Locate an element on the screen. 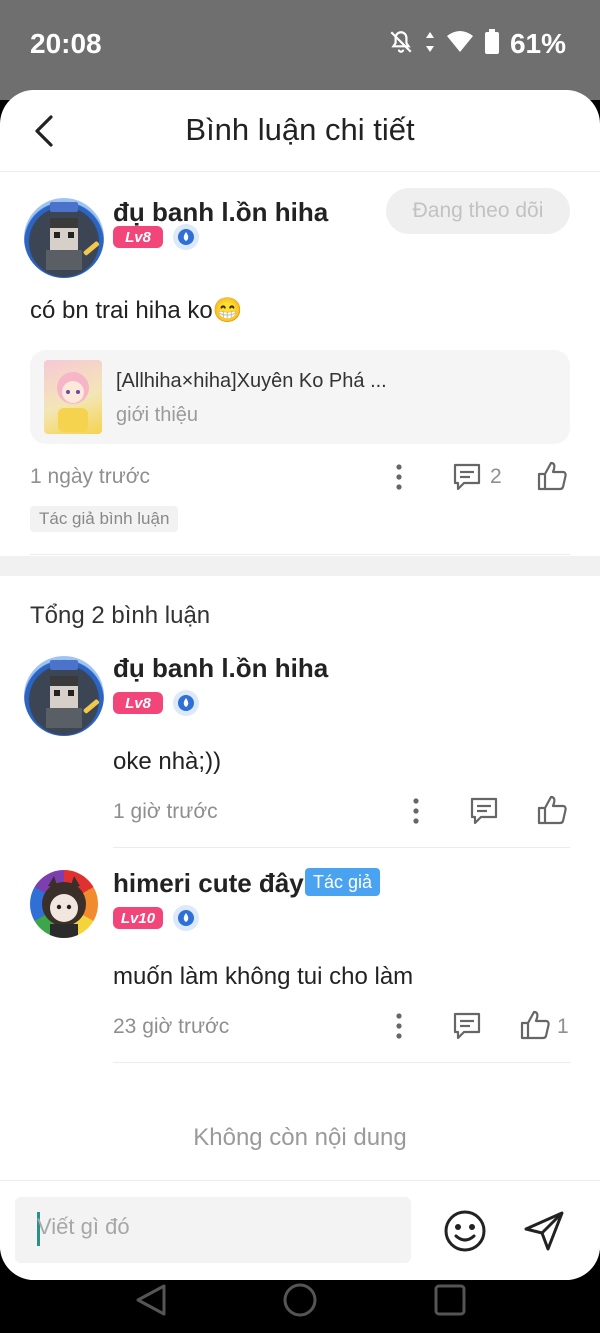 This screenshot has height=1333, width=600. status-bar: 20:08 61% is located at coordinates (300, 50).